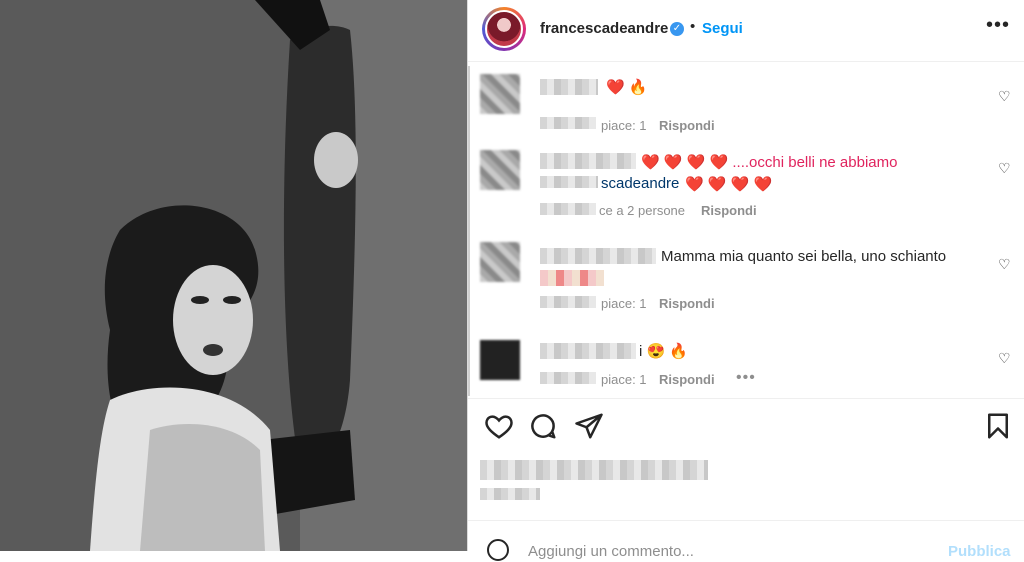  I want to click on comment-text: ❤️ ❤️ ❤️ ❤️ ....occhi belli ne abbiamo, so click(769, 162).